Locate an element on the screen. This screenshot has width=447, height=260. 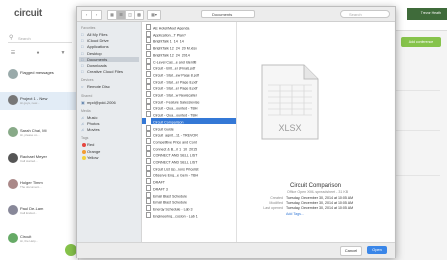
file-name: DRAFT 3 is located at coordinates (160, 189).